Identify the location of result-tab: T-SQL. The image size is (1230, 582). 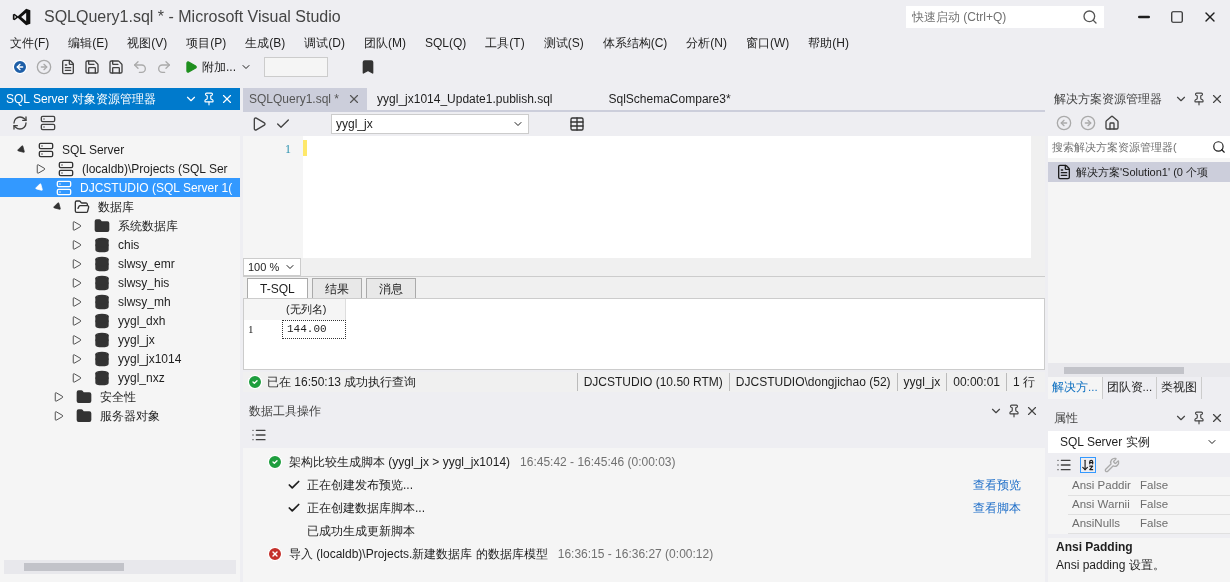
(277, 288).